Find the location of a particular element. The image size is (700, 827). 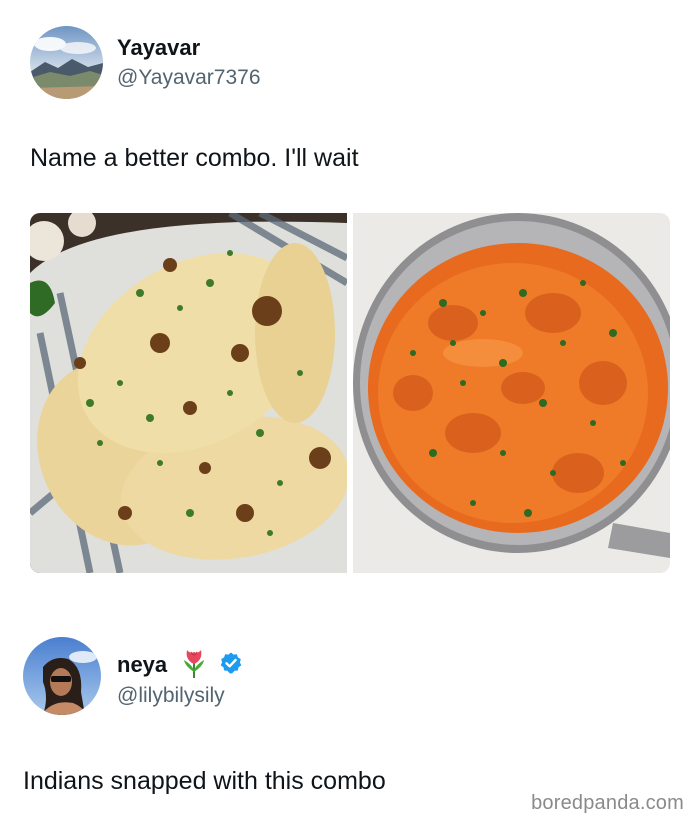

avatar-neya is located at coordinates (62, 676).